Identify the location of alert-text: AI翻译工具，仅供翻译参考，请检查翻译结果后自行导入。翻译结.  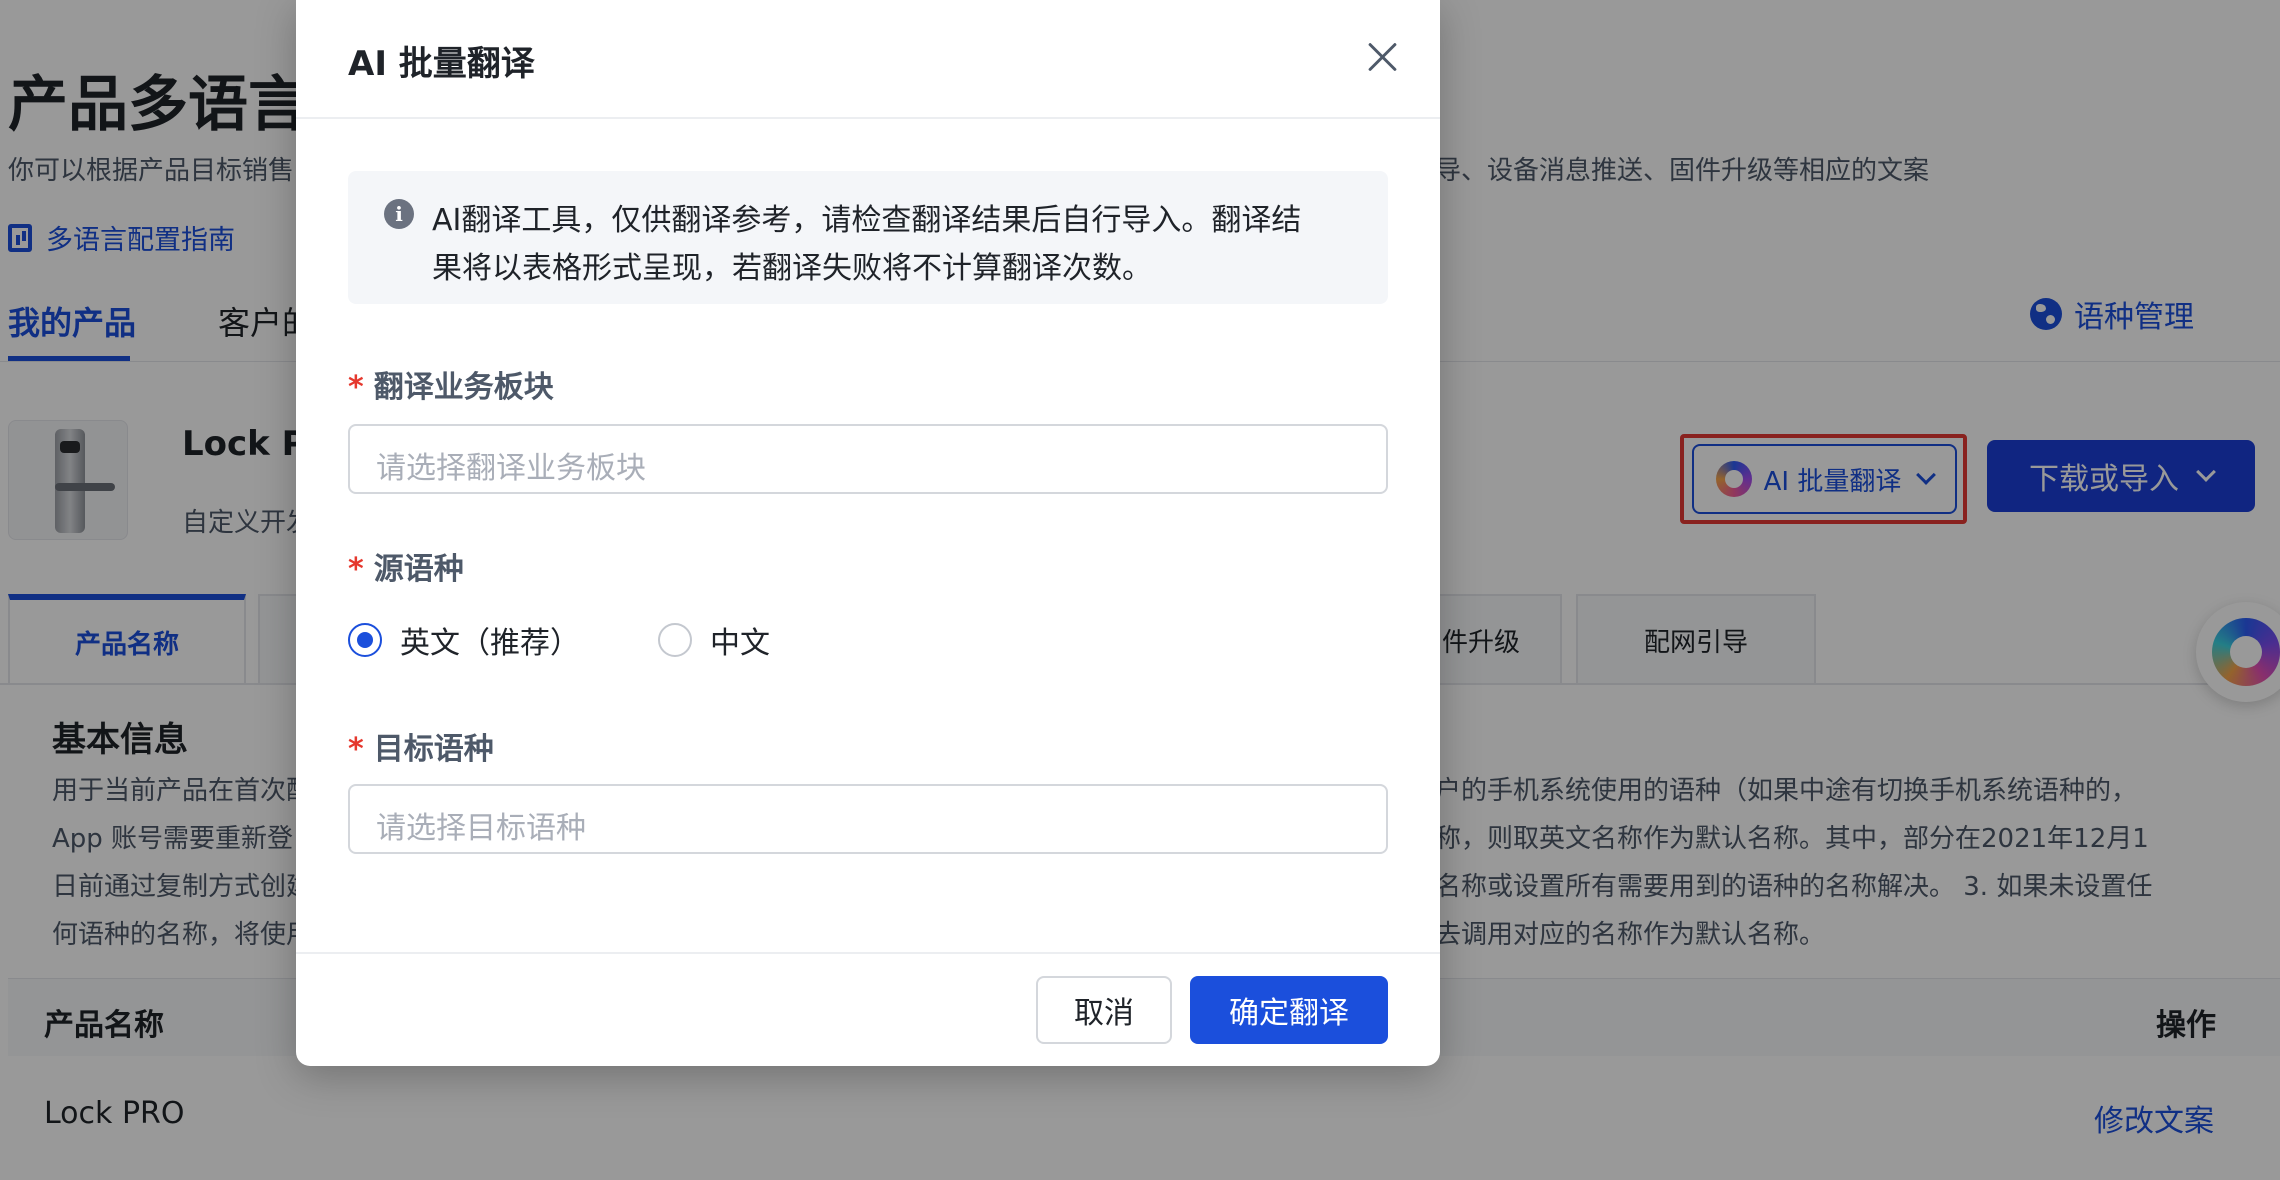
(867, 220).